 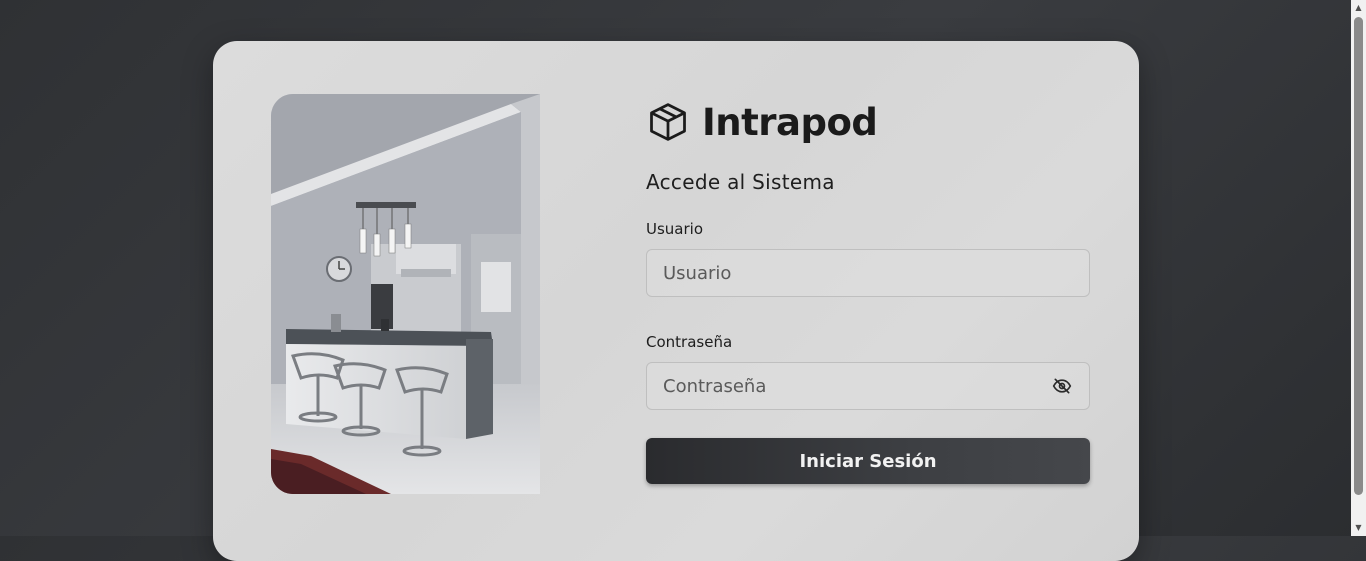 I want to click on username-field-wrapper, so click(x=868, y=273).